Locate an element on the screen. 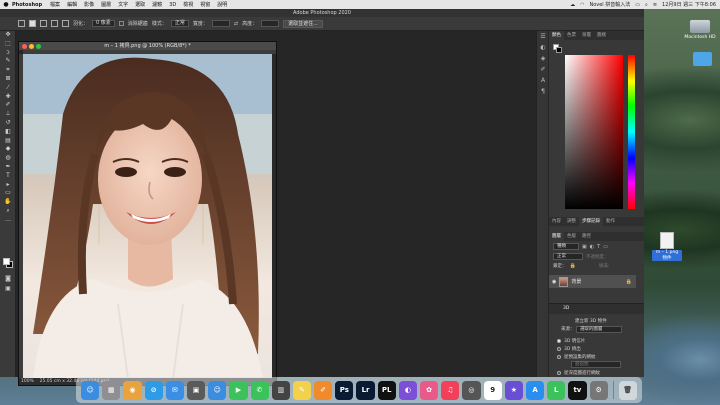  swap-icon: ⇄ is located at coordinates (236, 24).